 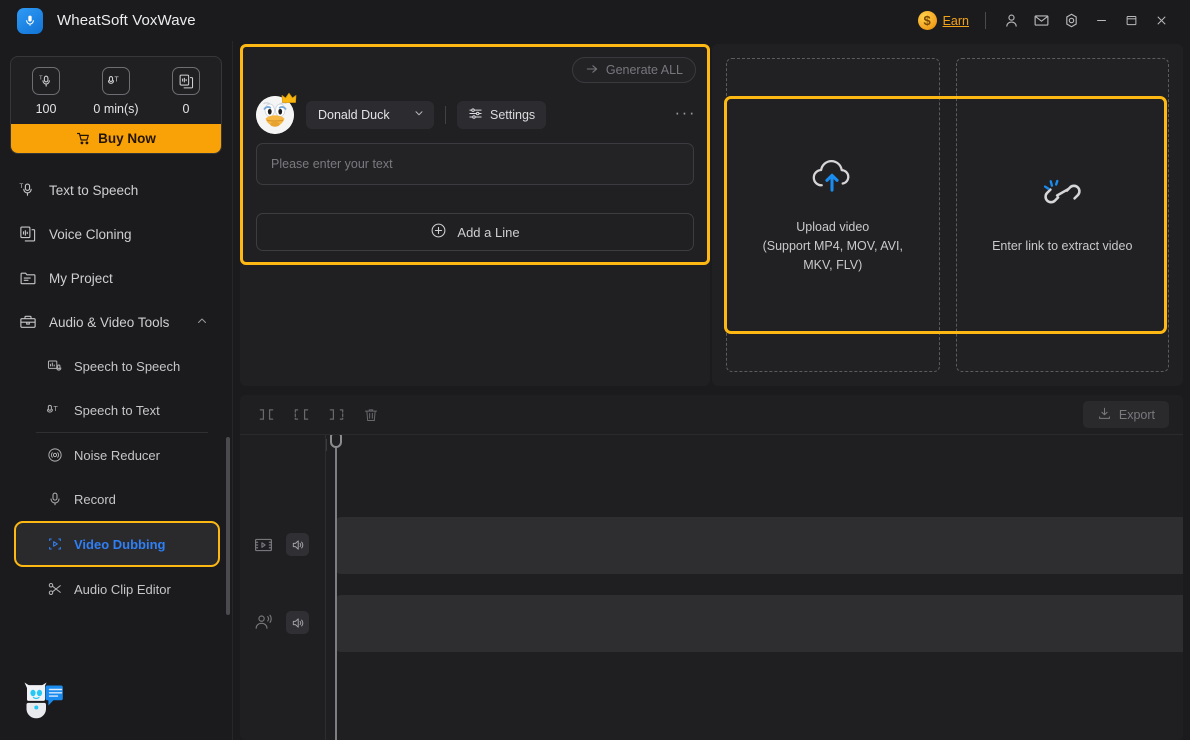 I want to click on voice-select: Donald Duck, so click(x=370, y=115).